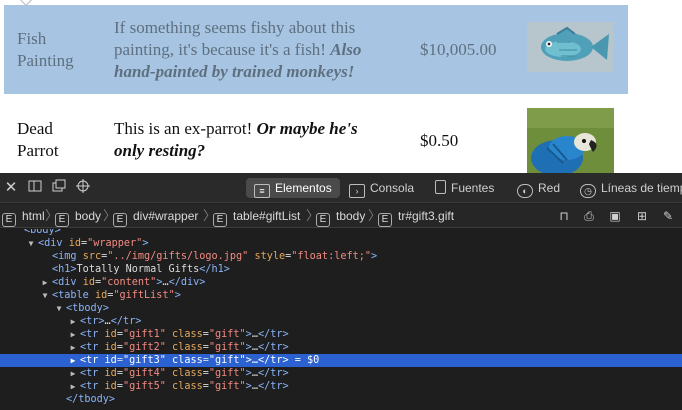  What do you see at coordinates (78, 216) in the screenshot?
I see `breadcrumb-item: Ebody` at bounding box center [78, 216].